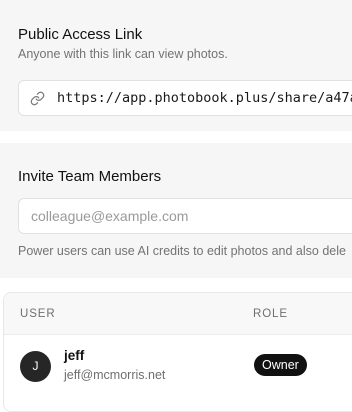 The height and width of the screenshot is (412, 352). I want to click on share-link-url: https://app.photobook.plus/share/a47a, so click(204, 98).